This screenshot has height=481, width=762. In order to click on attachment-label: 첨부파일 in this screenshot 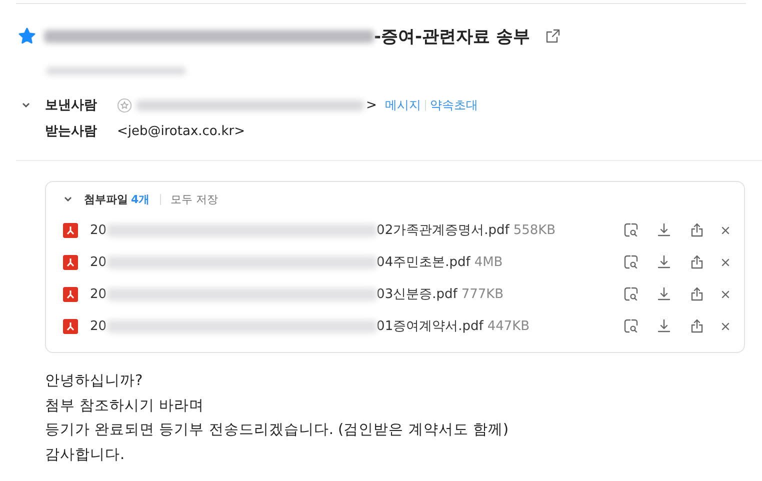, I will do `click(106, 199)`.